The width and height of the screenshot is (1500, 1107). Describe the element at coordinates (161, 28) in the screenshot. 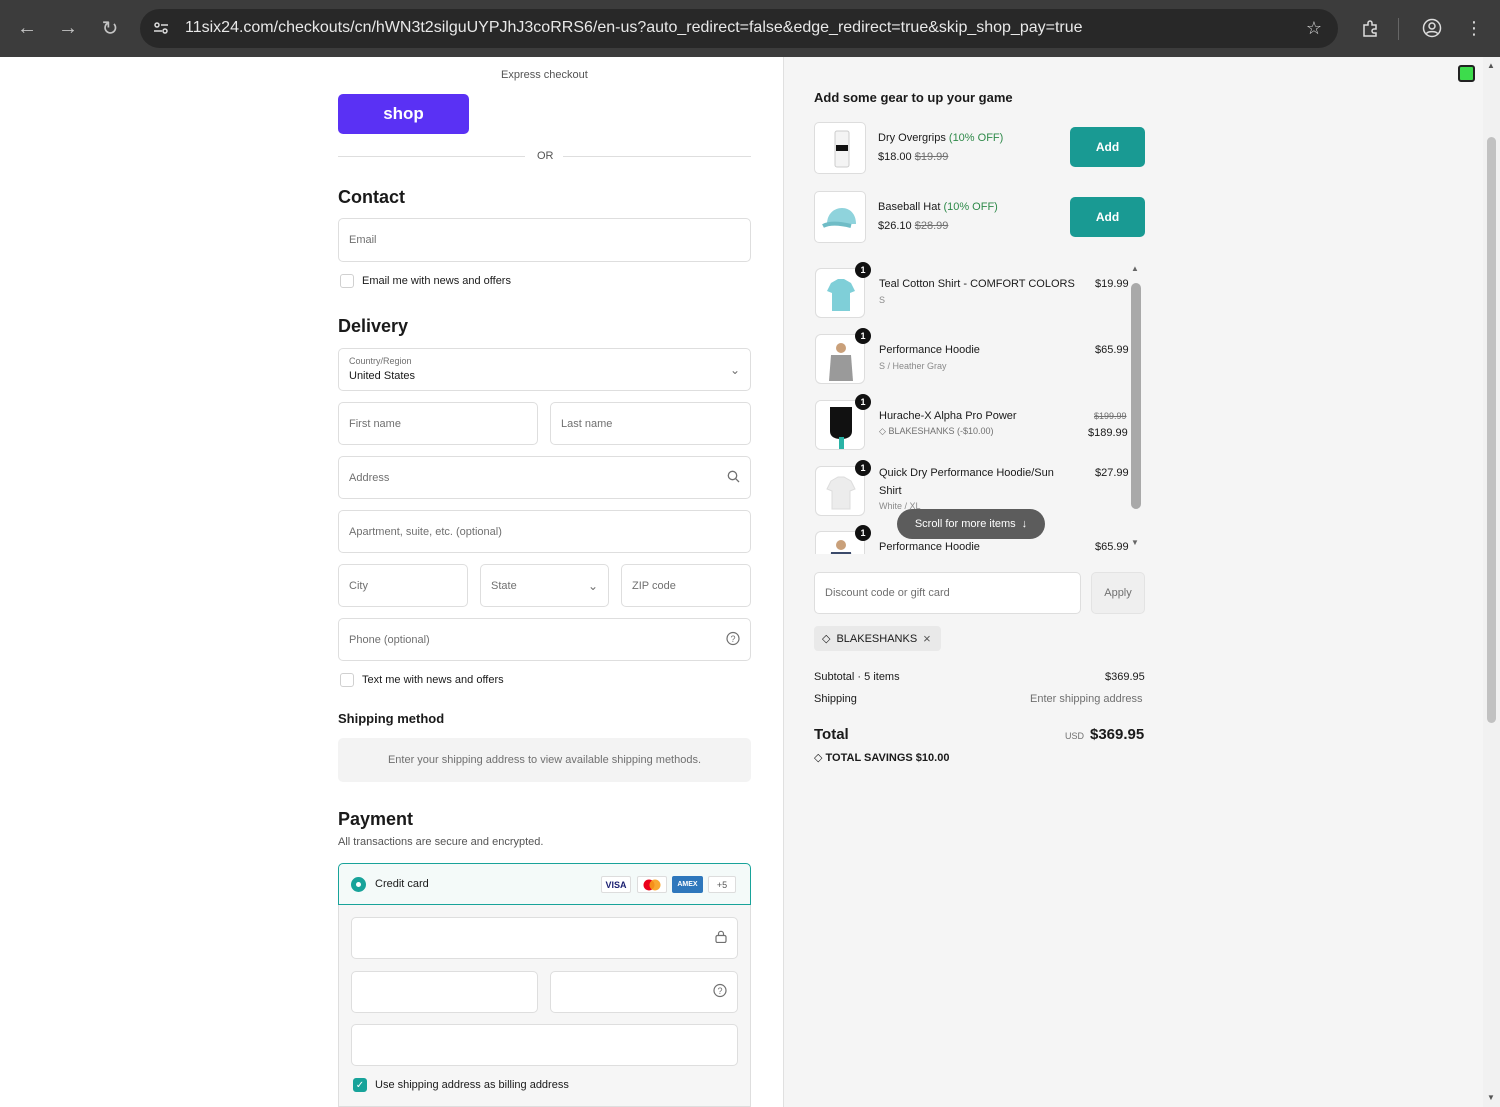

I see `site-info-icon` at that location.